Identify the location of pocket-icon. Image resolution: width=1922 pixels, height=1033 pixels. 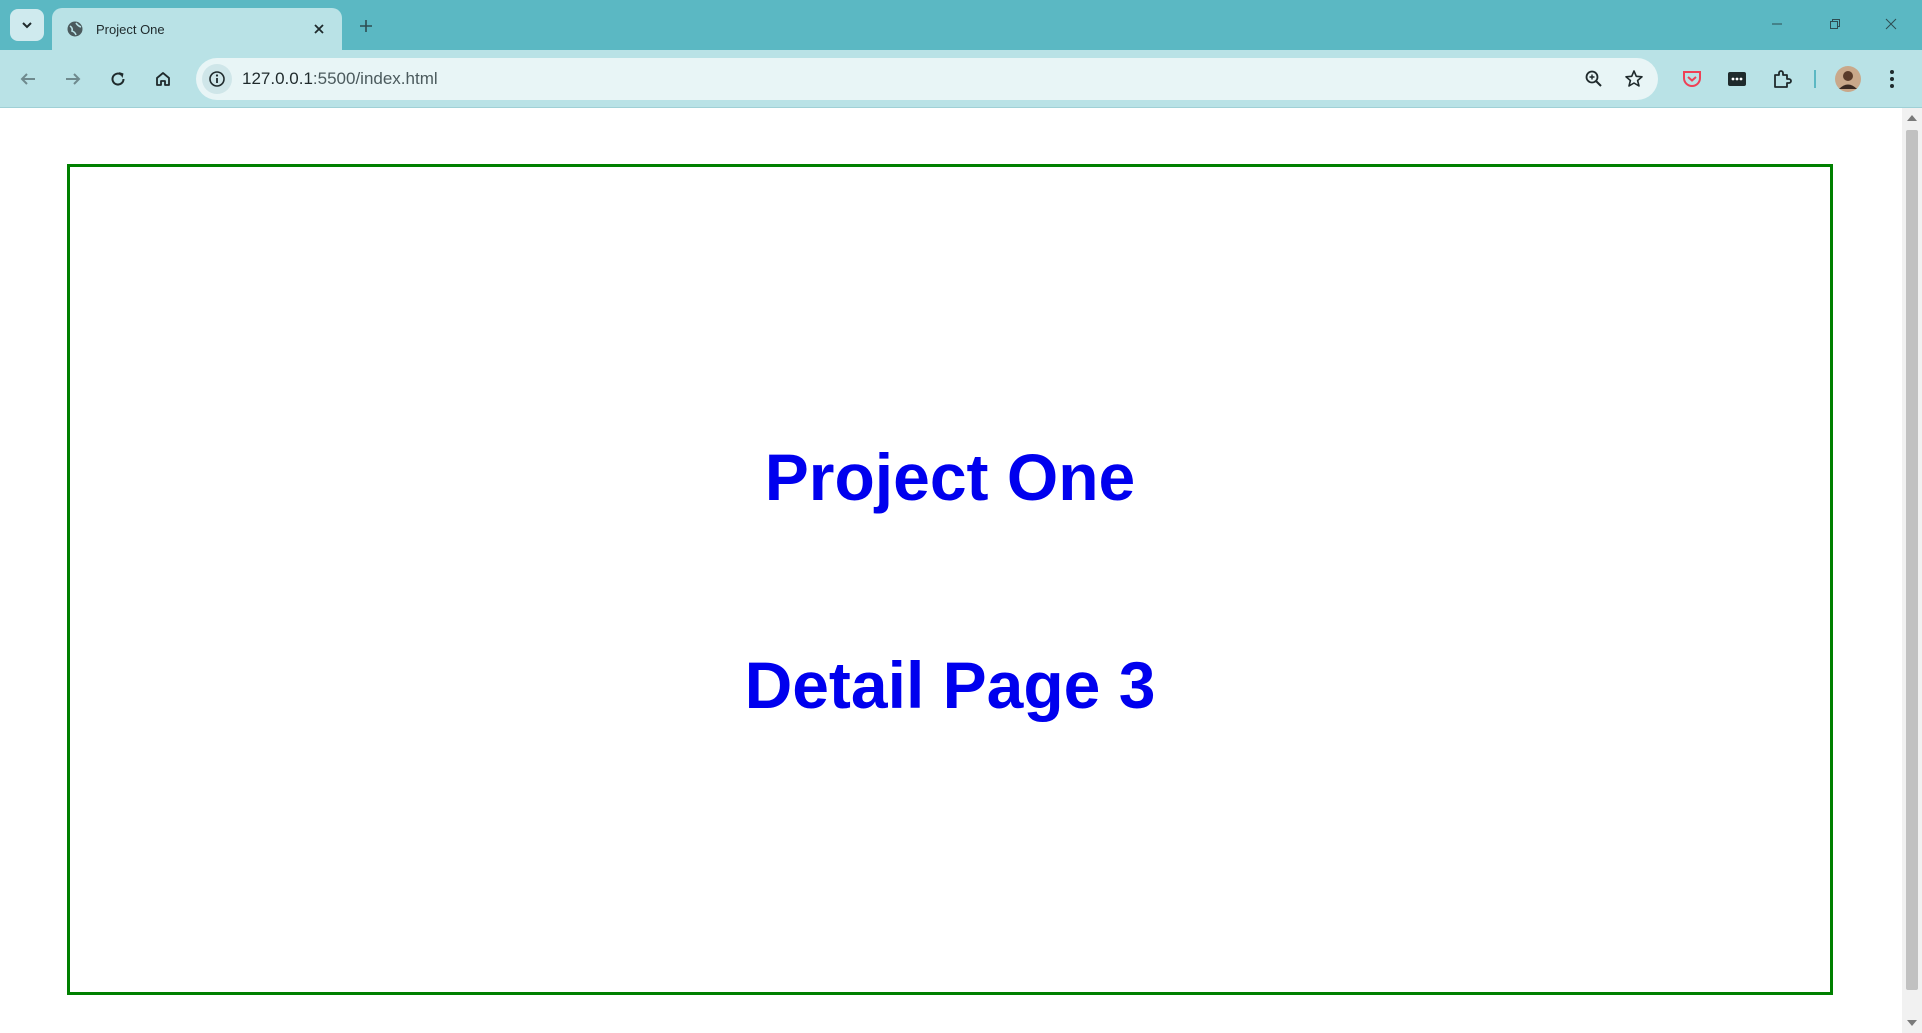
(1692, 79).